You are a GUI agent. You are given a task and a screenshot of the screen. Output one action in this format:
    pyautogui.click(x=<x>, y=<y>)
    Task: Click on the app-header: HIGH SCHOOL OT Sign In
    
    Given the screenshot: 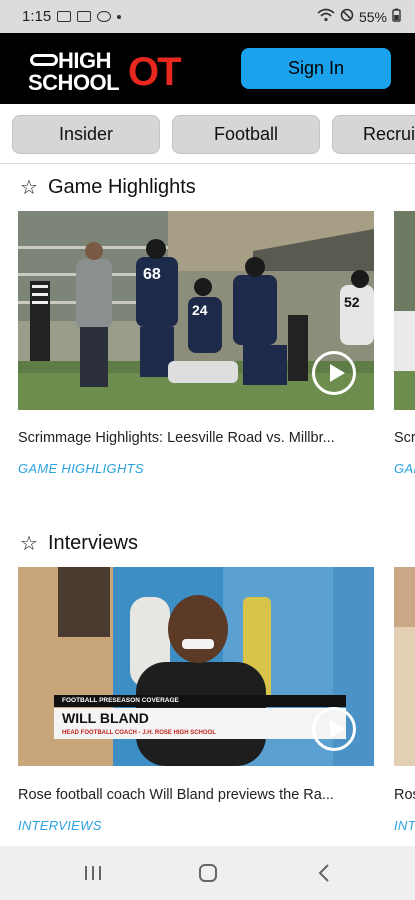 What is the action you would take?
    pyautogui.click(x=207, y=68)
    